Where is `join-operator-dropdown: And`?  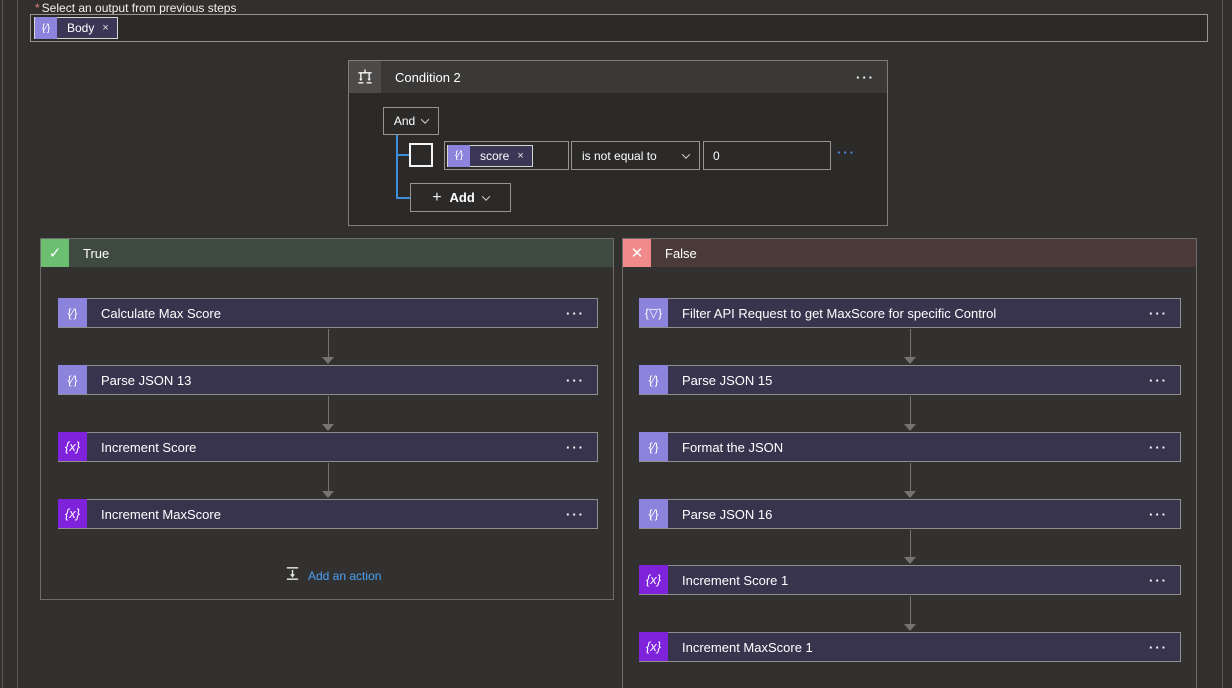
join-operator-dropdown: And is located at coordinates (411, 121).